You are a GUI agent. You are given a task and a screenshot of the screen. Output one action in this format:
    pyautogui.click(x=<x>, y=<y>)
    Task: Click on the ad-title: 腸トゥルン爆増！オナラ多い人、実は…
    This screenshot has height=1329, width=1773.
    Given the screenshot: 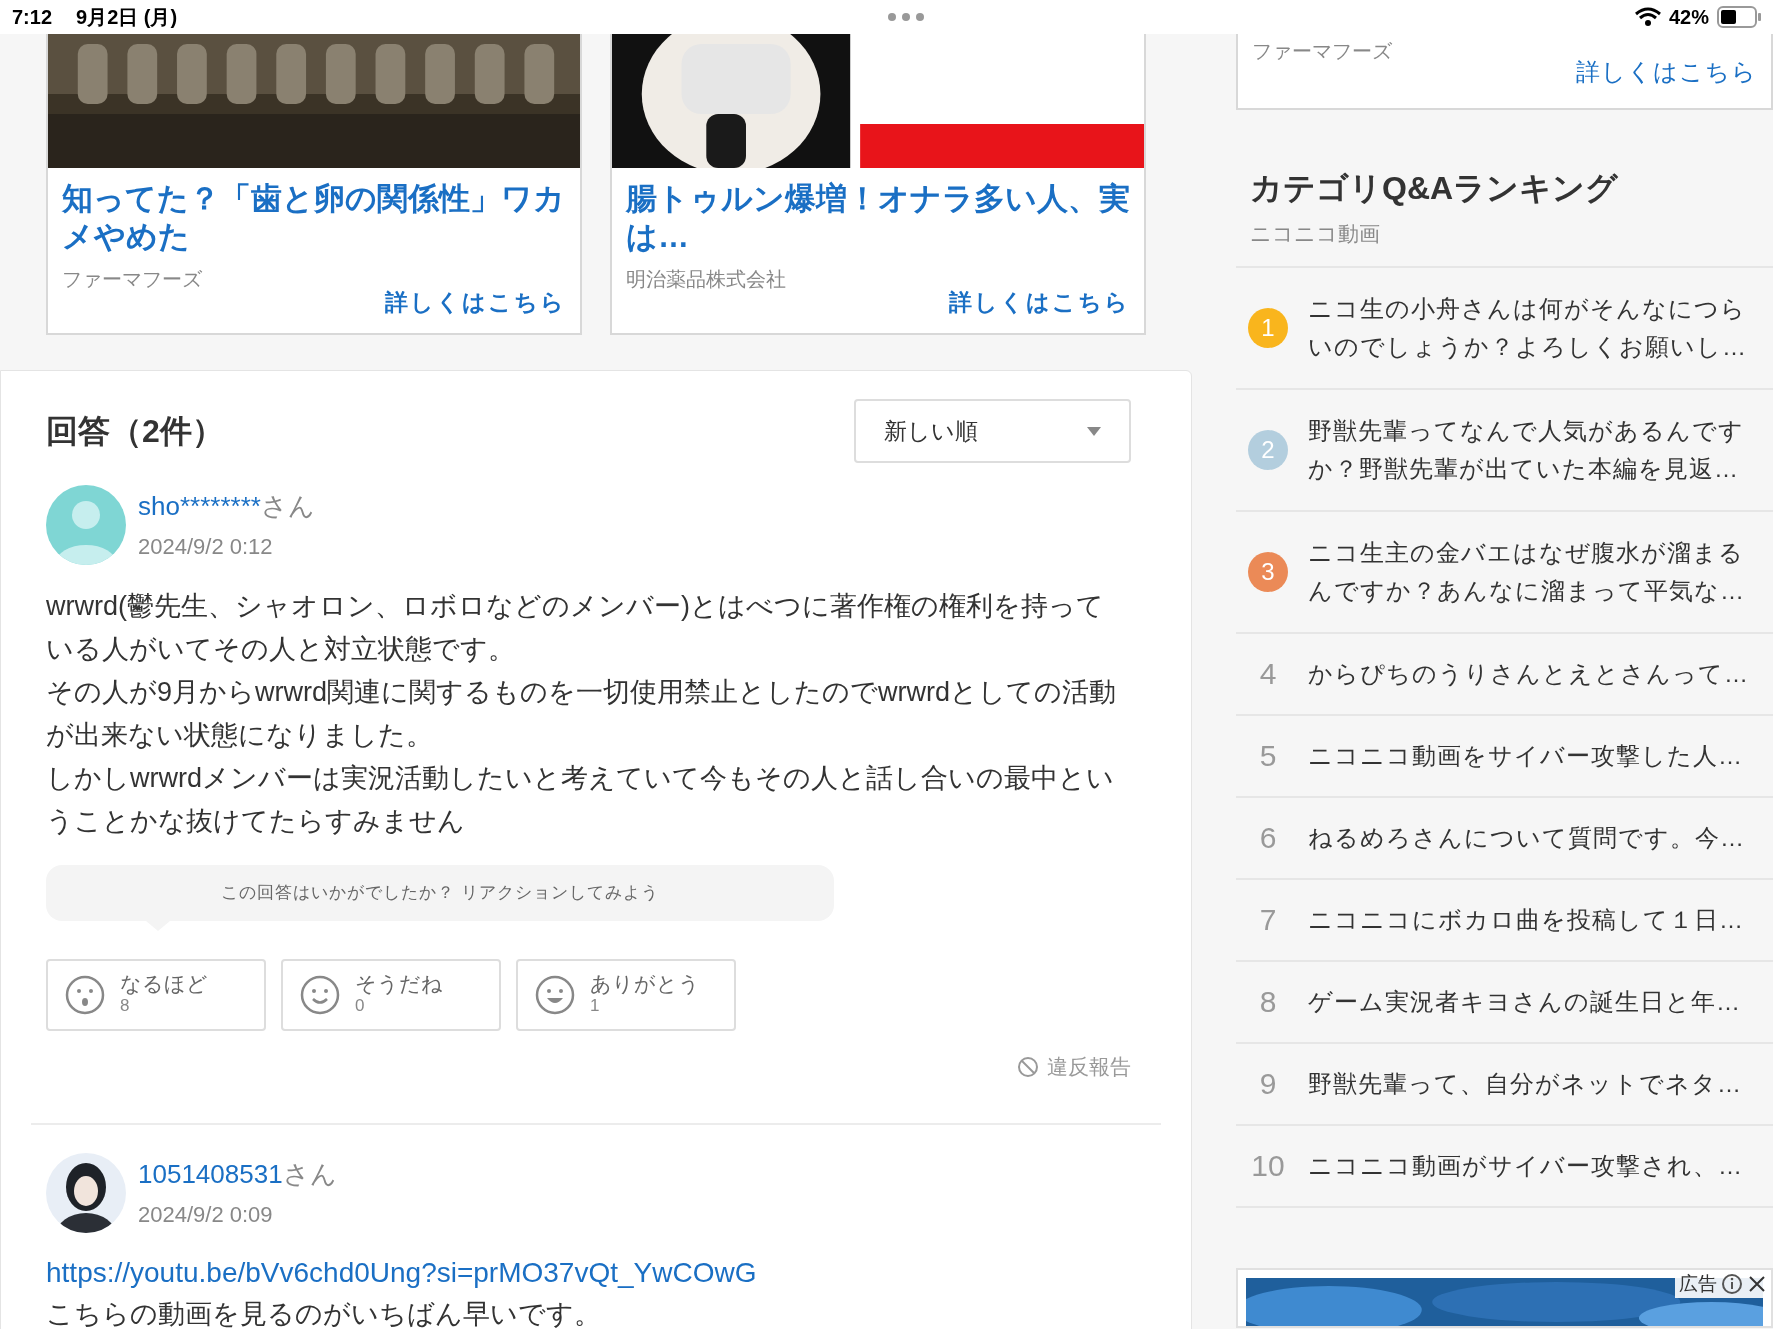 What is the action you would take?
    pyautogui.click(x=878, y=218)
    